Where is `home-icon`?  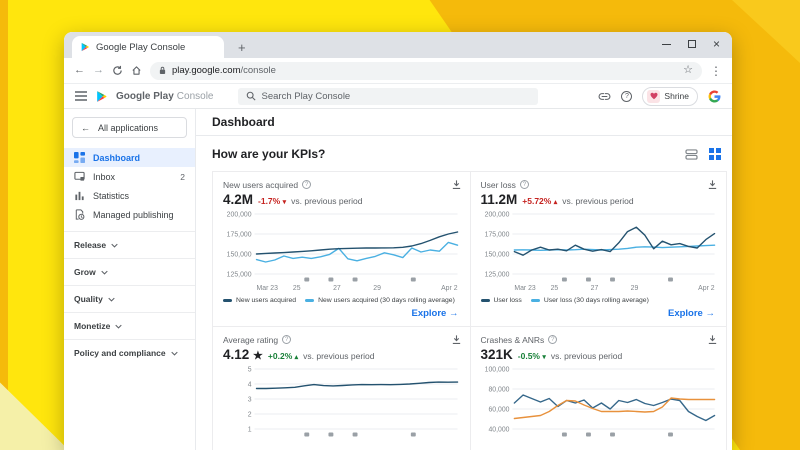
home-icon is located at coordinates (136, 70).